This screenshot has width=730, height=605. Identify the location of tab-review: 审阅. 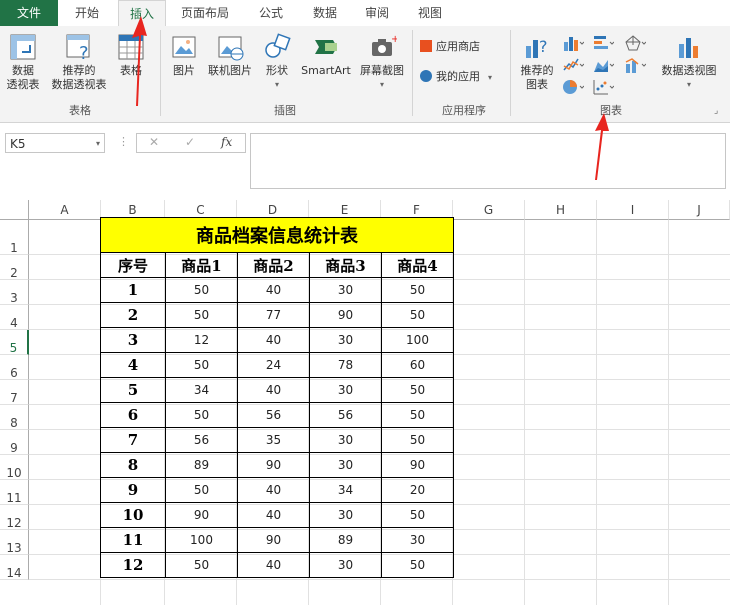
(377, 13).